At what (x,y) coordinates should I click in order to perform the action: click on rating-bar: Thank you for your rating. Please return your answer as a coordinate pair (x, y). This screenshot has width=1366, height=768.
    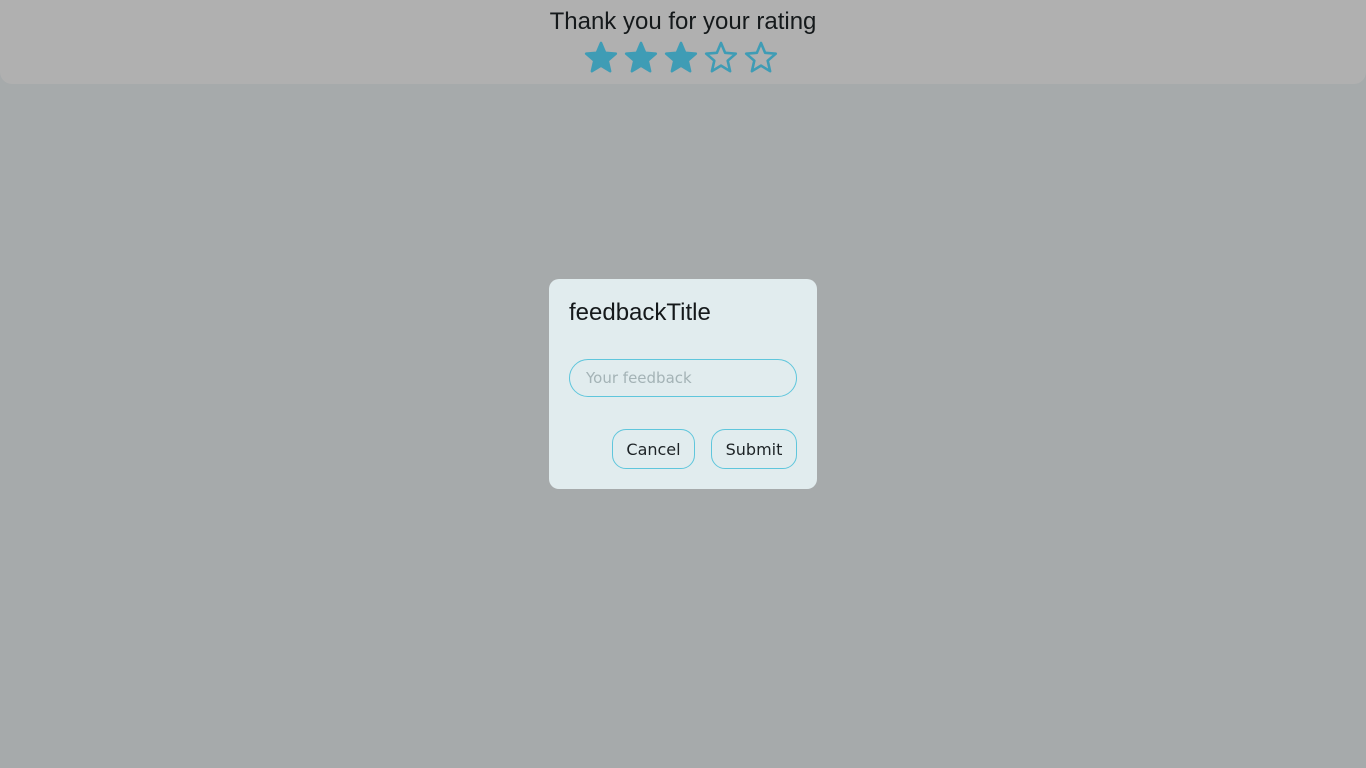
    Looking at the image, I should click on (683, 42).